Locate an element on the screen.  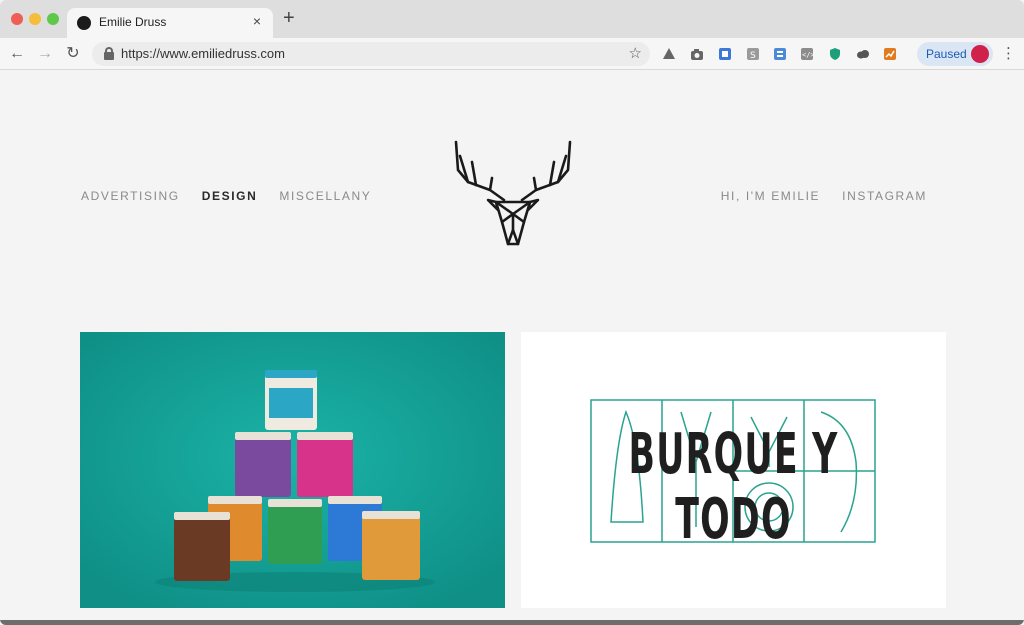
close-window-button is located at coordinates (17, 19).